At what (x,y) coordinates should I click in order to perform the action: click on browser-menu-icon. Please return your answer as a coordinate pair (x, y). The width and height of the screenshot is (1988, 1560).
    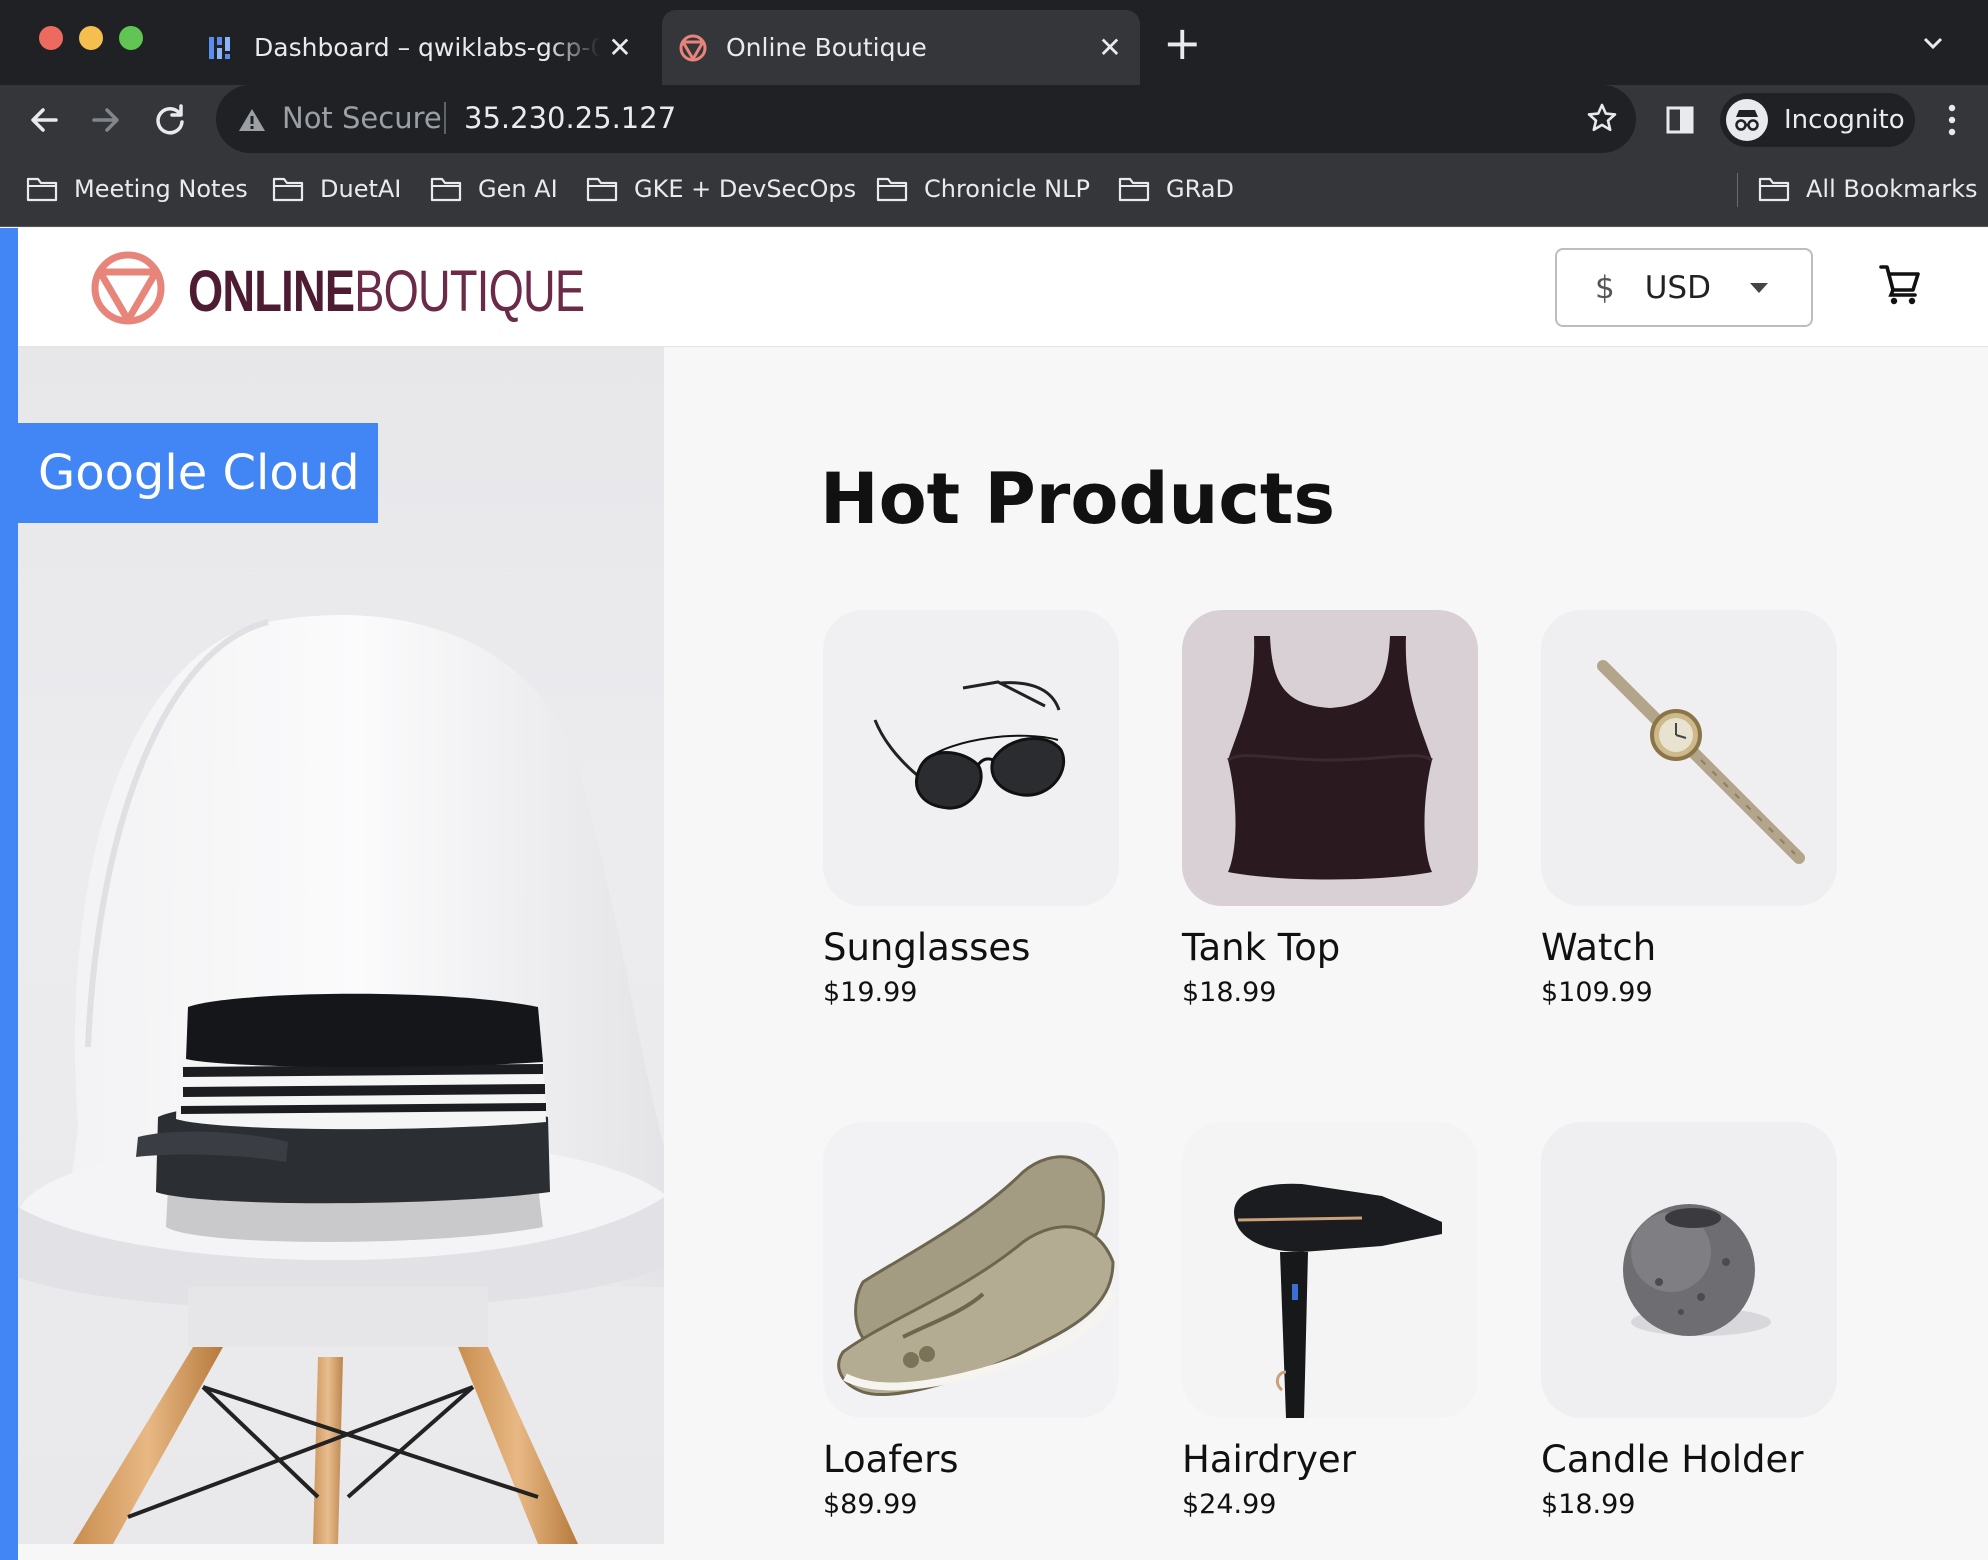
    Looking at the image, I should click on (1952, 120).